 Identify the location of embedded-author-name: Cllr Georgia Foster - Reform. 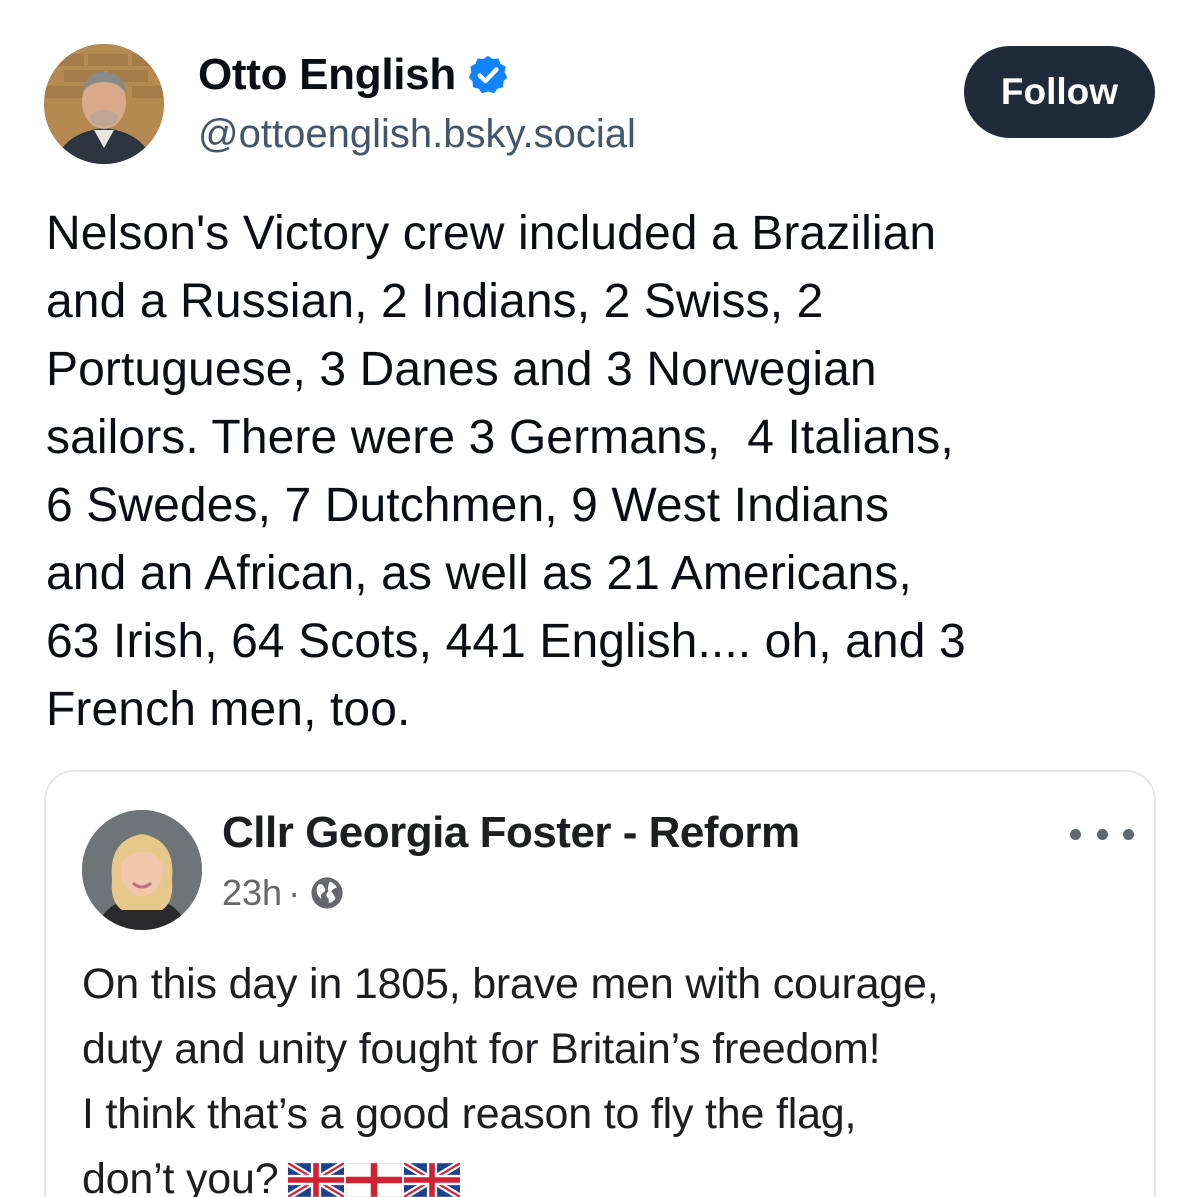
(511, 832).